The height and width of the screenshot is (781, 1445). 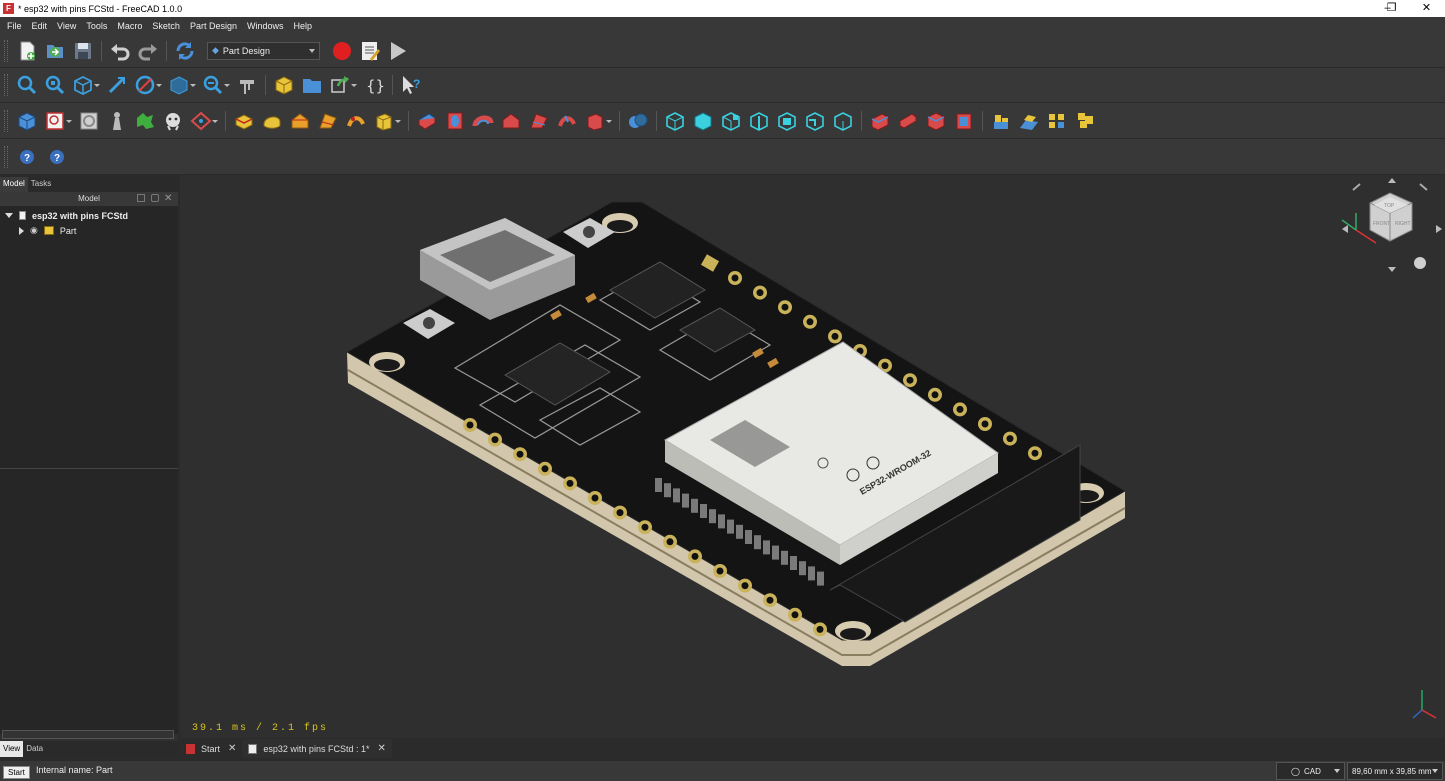 What do you see at coordinates (1391, 8) in the screenshot?
I see `restore-button: ❐` at bounding box center [1391, 8].